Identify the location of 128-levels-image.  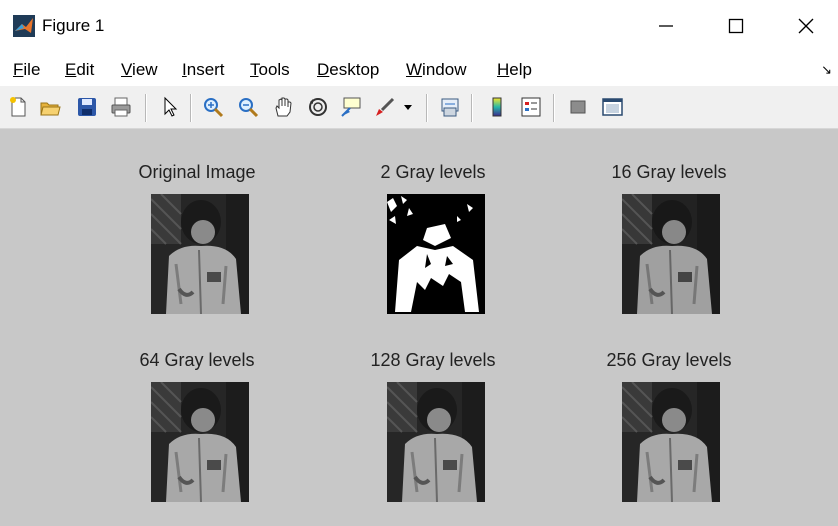
(436, 442).